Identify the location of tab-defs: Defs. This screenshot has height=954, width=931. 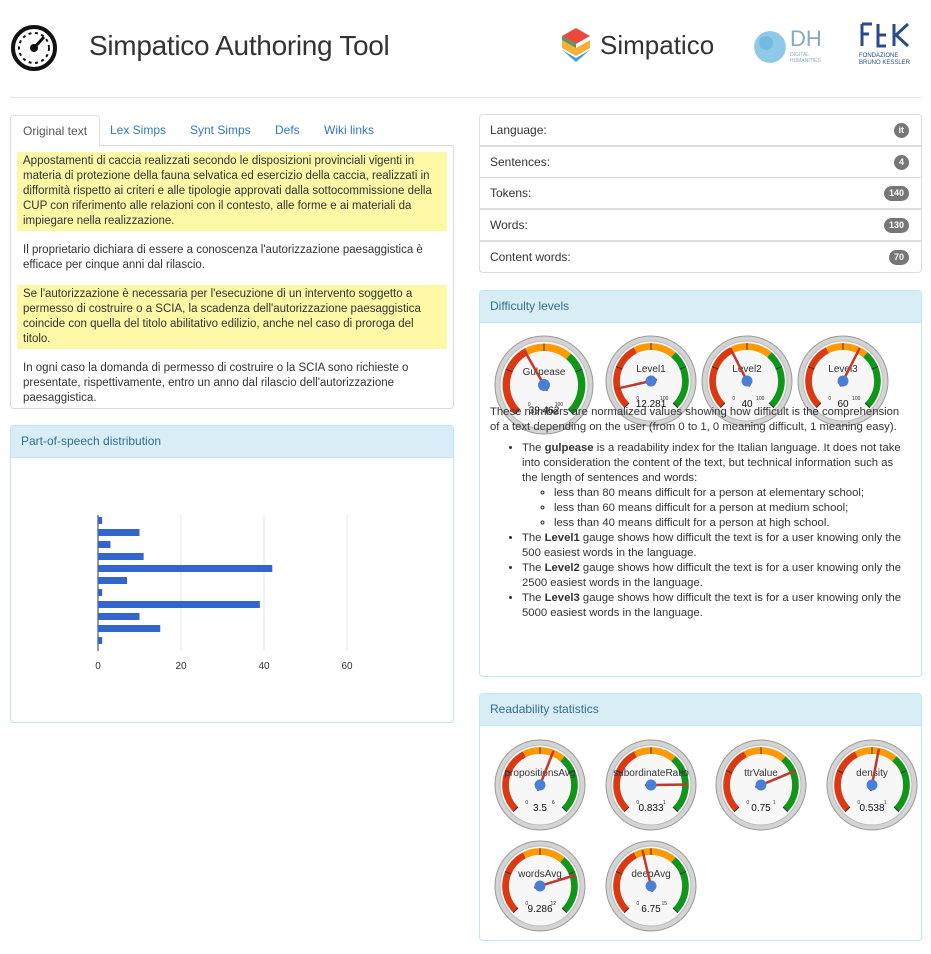
(287, 130).